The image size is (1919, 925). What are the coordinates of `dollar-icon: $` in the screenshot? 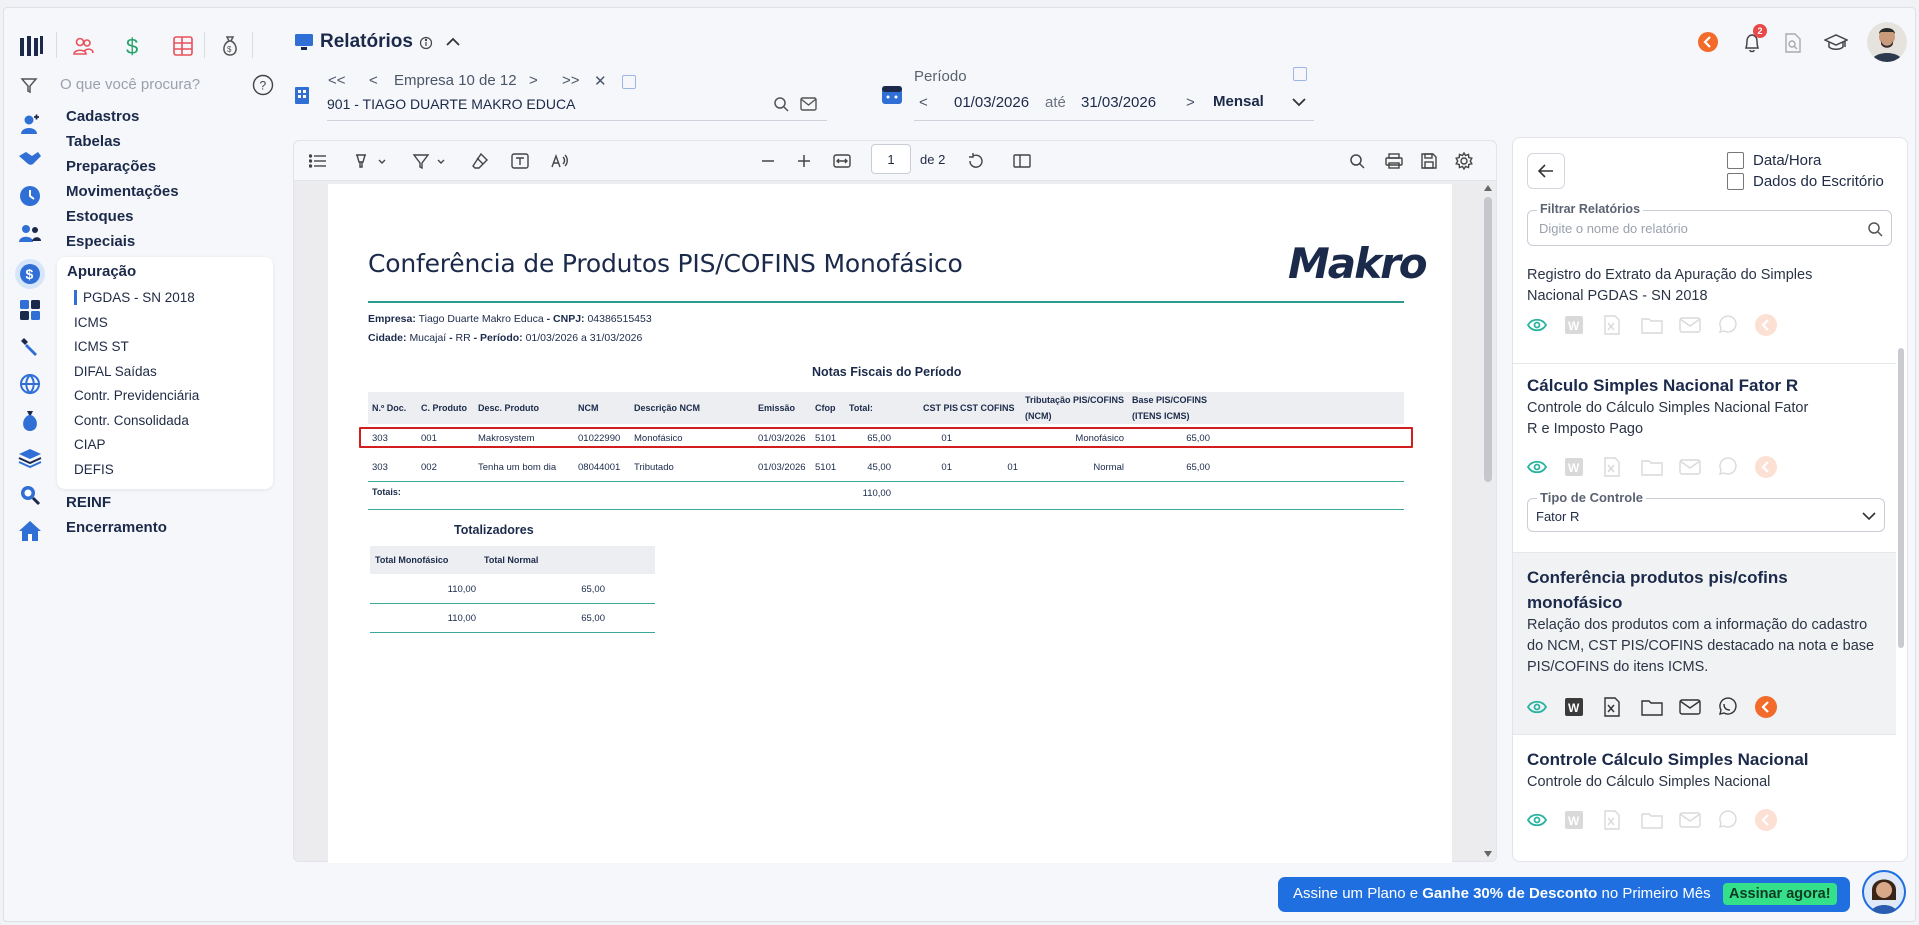 It's located at (133, 46).